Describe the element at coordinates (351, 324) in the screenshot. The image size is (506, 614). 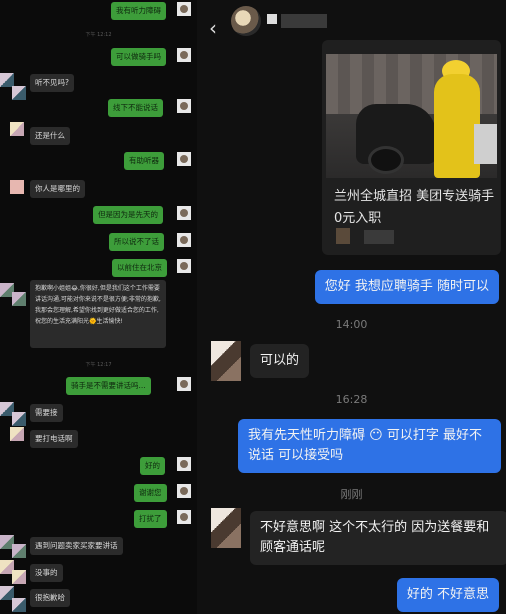
I see `message-timestamp: 14:00` at that location.